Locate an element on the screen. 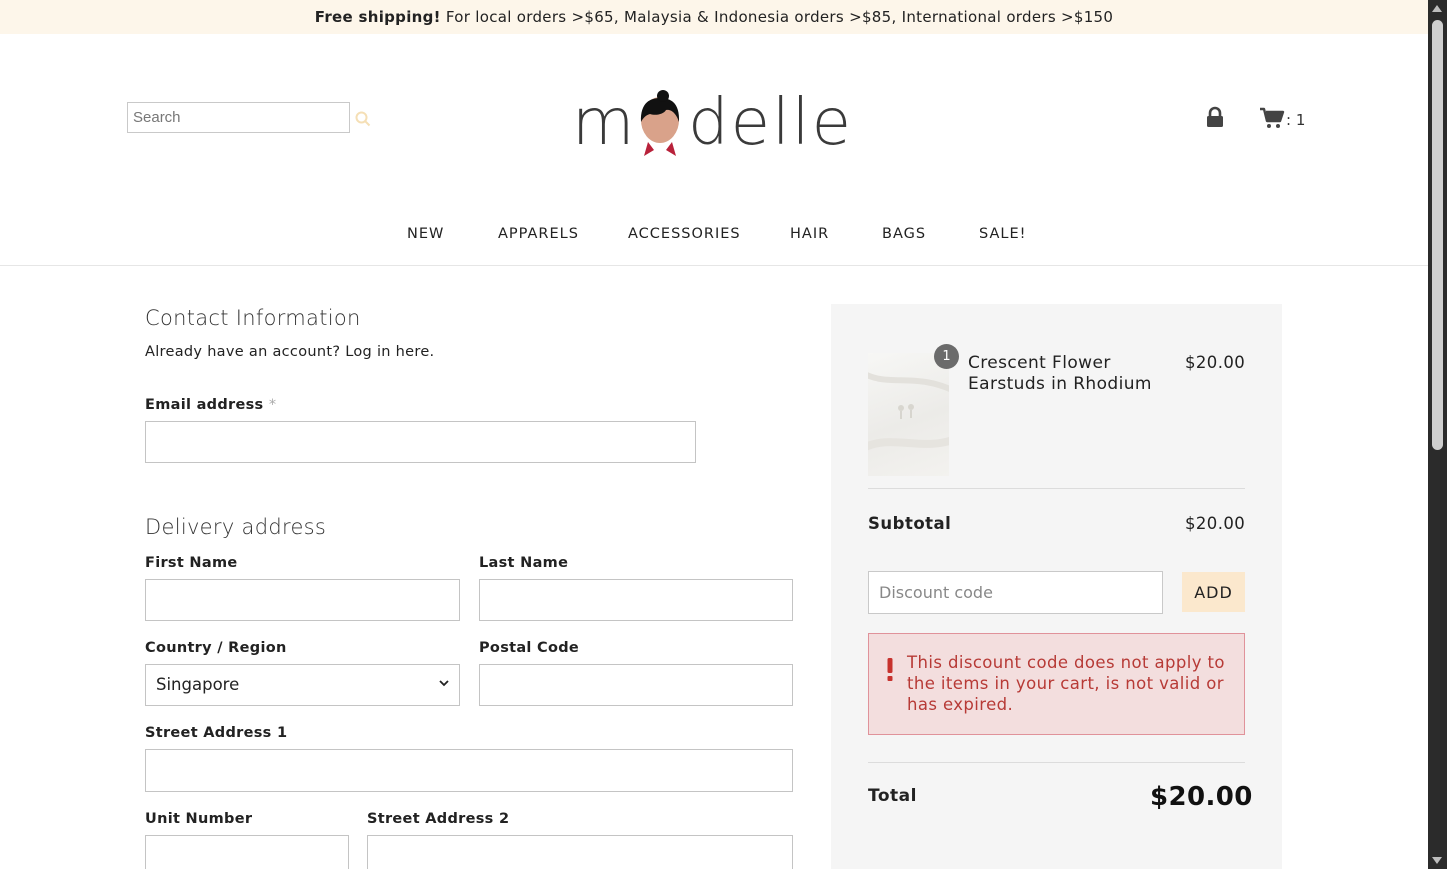 The width and height of the screenshot is (1447, 869). main-nav: NEW APPARELS ACCESSORIES HAIR BAGS SALE! is located at coordinates (714, 234).